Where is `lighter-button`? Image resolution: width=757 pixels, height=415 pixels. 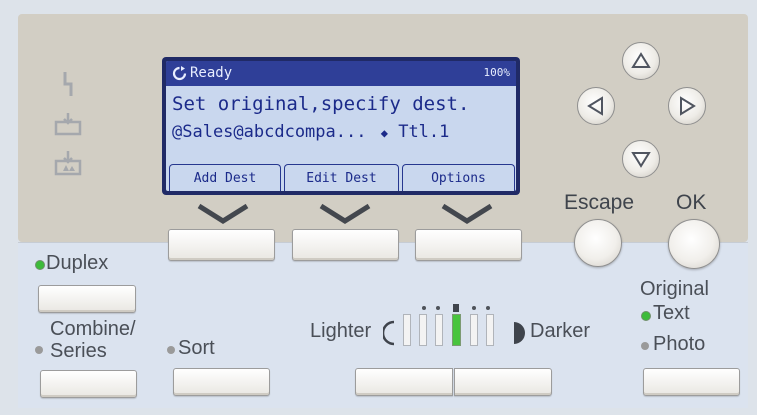 lighter-button is located at coordinates (404, 382).